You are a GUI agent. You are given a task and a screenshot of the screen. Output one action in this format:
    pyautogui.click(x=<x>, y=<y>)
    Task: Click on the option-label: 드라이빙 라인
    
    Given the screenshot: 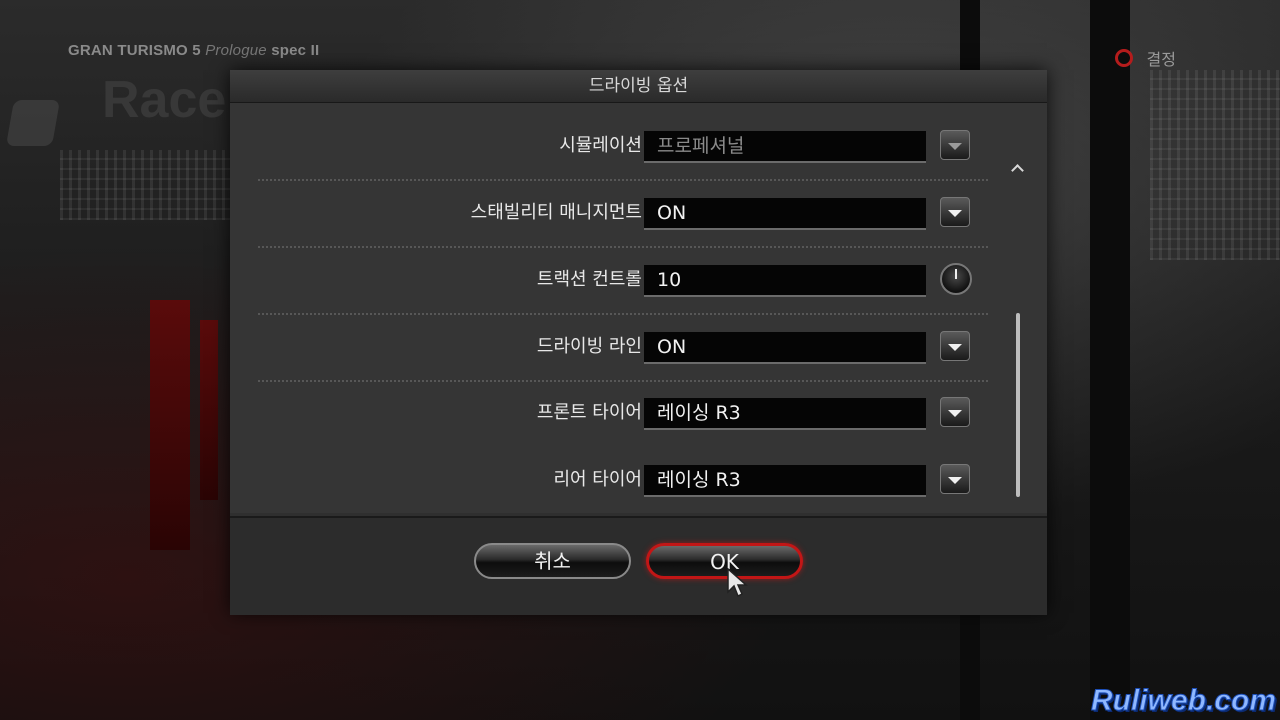 What is the action you would take?
    pyautogui.click(x=589, y=346)
    